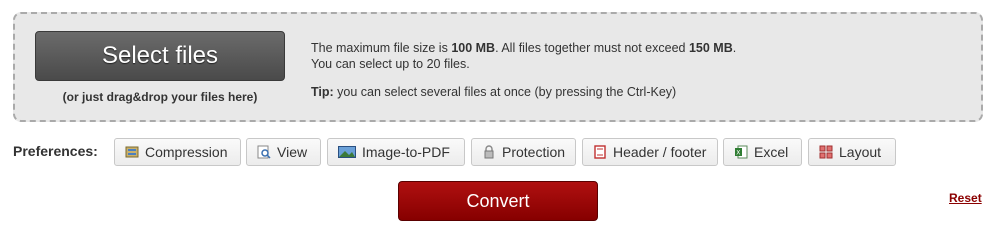 The height and width of the screenshot is (240, 1005). I want to click on compression-button: Compression, so click(177, 152).